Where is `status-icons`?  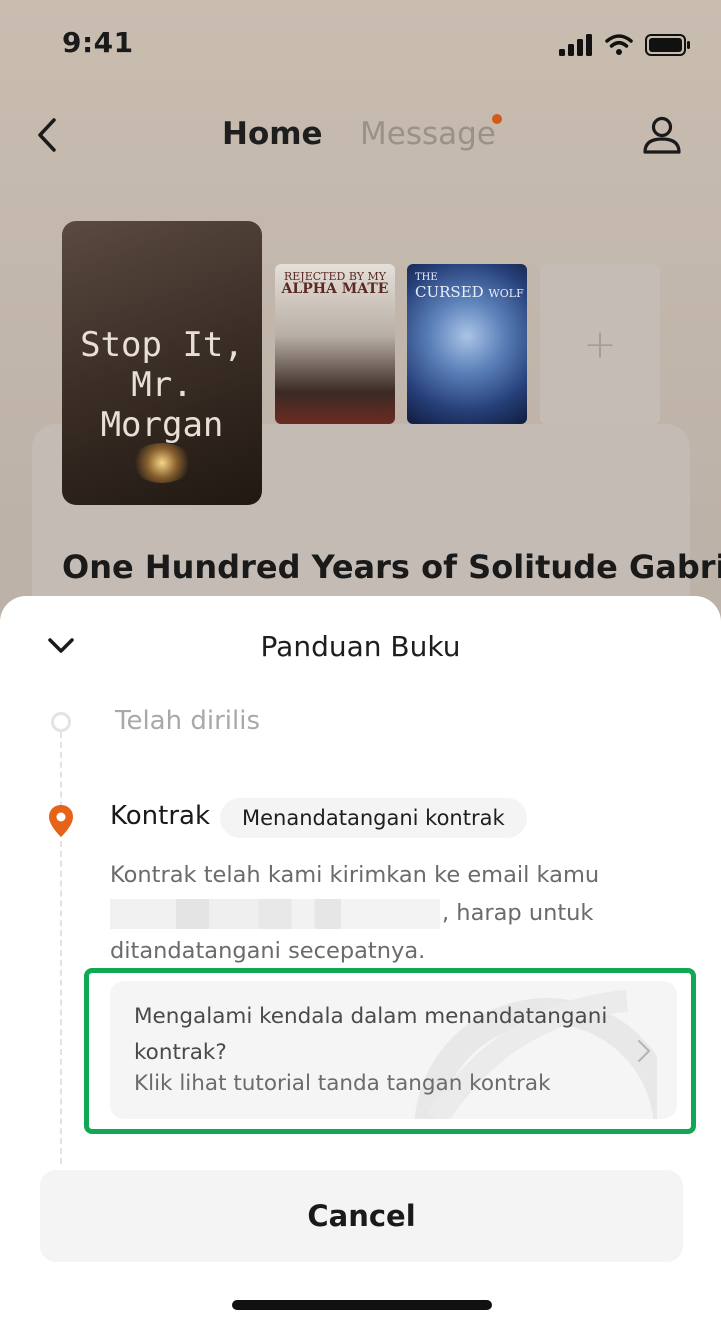 status-icons is located at coordinates (625, 45).